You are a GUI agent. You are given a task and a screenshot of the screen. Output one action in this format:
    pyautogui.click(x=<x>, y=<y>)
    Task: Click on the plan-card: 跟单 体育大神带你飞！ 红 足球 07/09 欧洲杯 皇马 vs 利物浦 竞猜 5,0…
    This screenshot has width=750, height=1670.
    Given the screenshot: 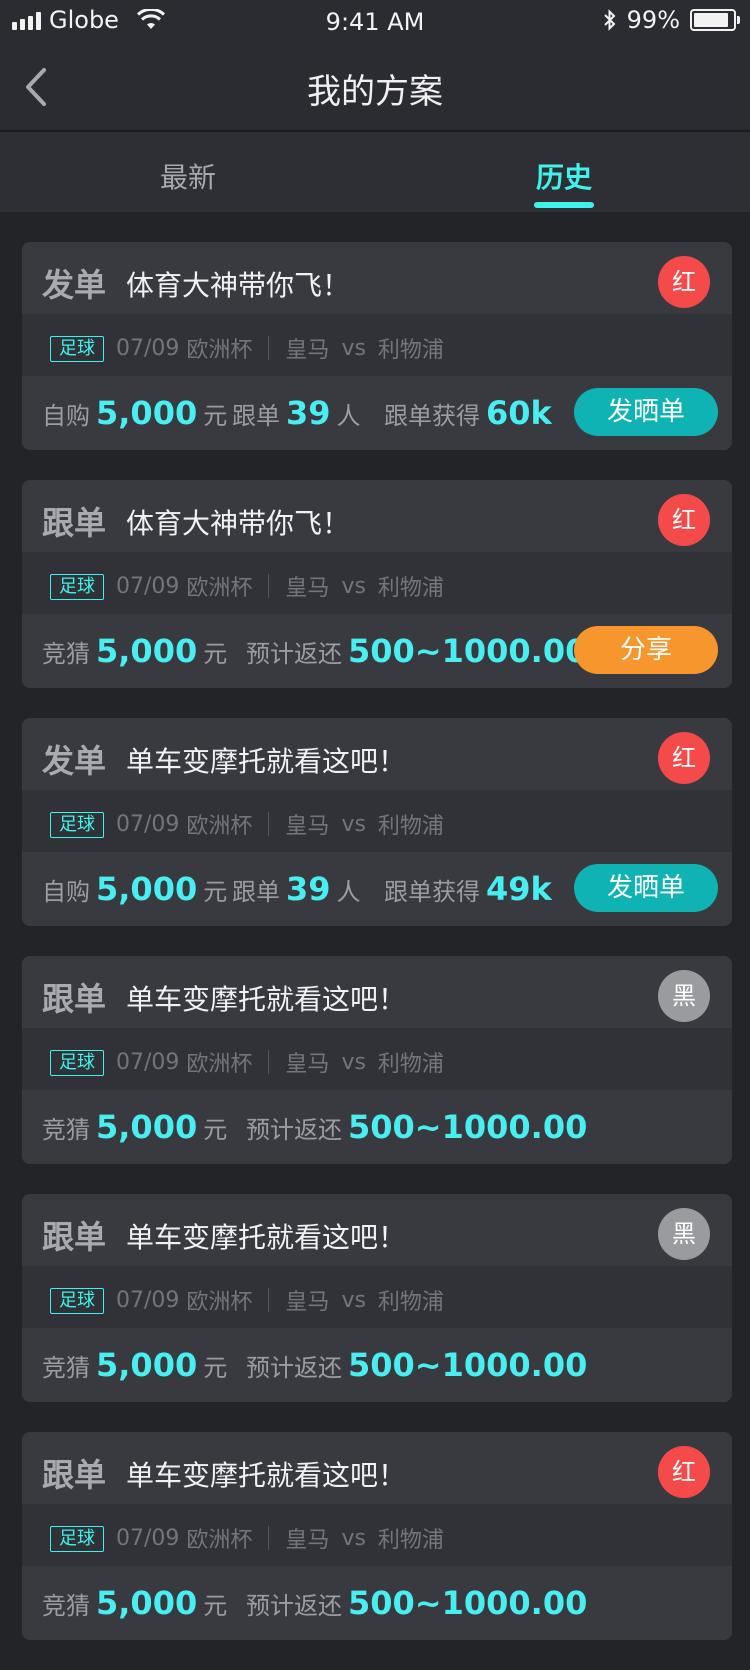 What is the action you would take?
    pyautogui.click(x=377, y=584)
    